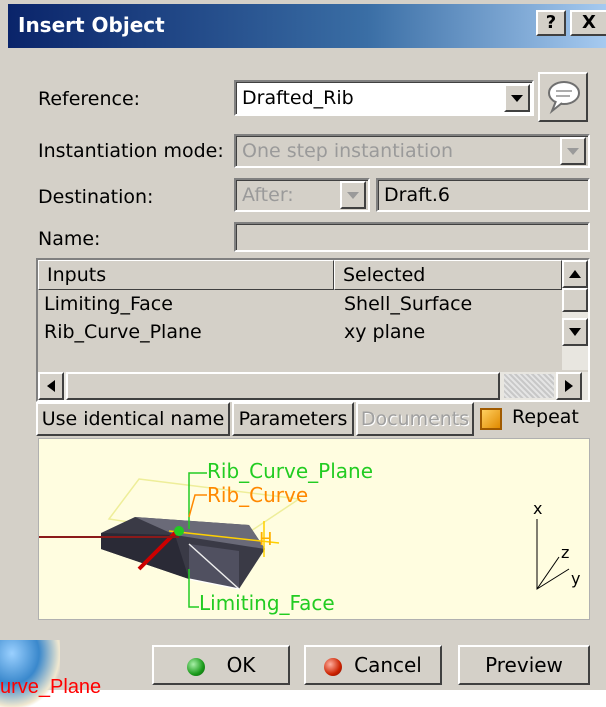 The image size is (606, 707). What do you see at coordinates (588, 23) in the screenshot?
I see `close-button: X` at bounding box center [588, 23].